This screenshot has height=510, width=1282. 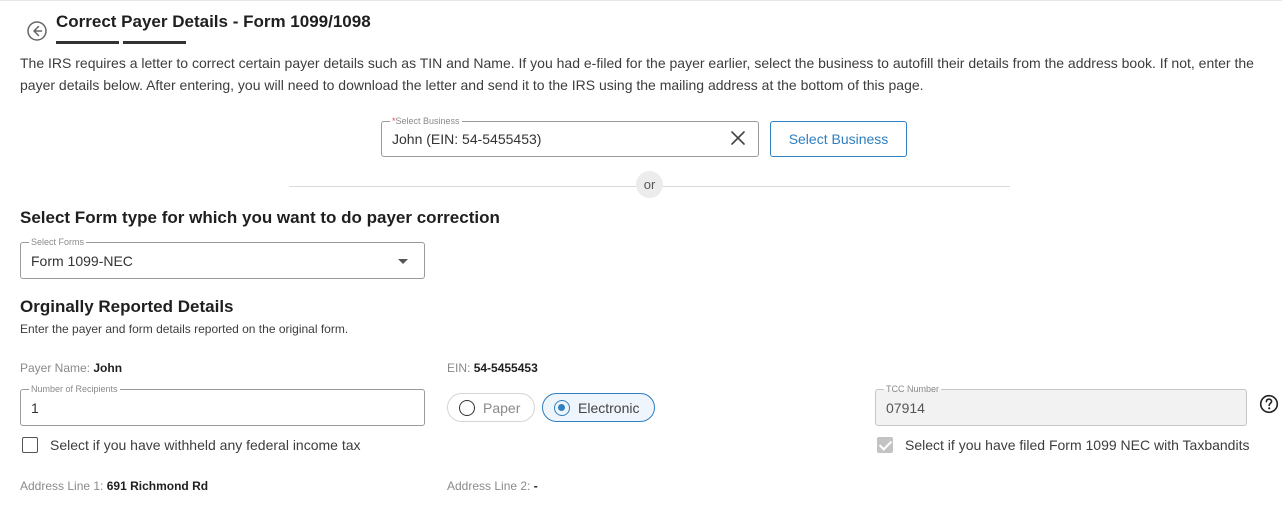 What do you see at coordinates (492, 368) in the screenshot?
I see `ein: EIN: 54-5455453` at bounding box center [492, 368].